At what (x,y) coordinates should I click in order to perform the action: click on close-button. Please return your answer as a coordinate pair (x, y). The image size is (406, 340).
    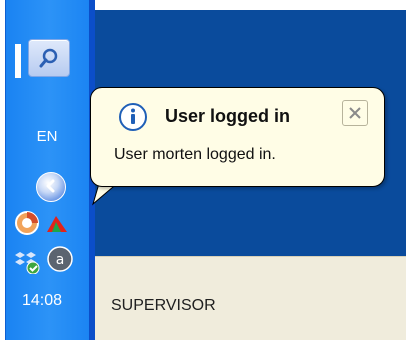
    Looking at the image, I should click on (355, 113).